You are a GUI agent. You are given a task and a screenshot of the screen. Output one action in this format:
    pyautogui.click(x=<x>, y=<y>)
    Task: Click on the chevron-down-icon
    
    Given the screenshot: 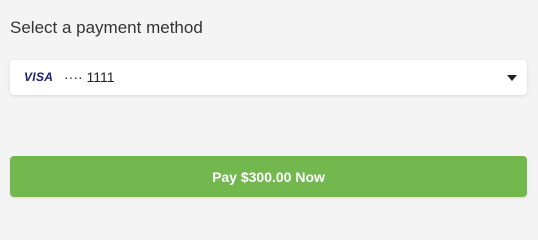 What is the action you would take?
    pyautogui.click(x=512, y=78)
    